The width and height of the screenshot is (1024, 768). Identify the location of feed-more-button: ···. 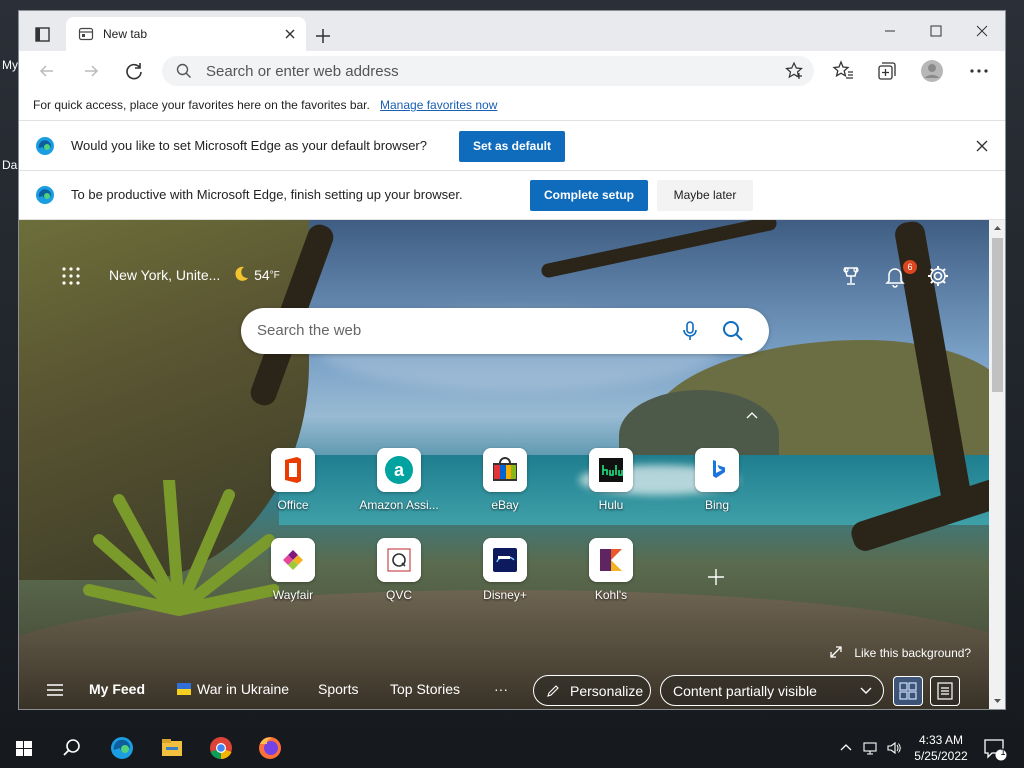
(501, 689).